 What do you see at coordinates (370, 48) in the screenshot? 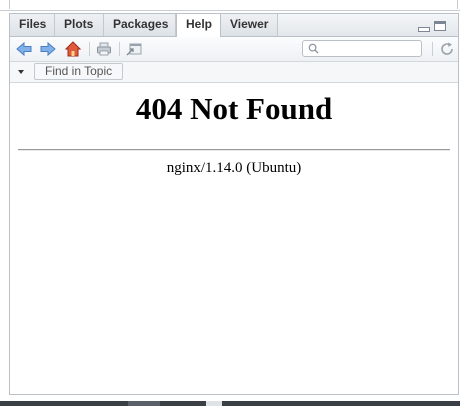
I see `help-search-input` at bounding box center [370, 48].